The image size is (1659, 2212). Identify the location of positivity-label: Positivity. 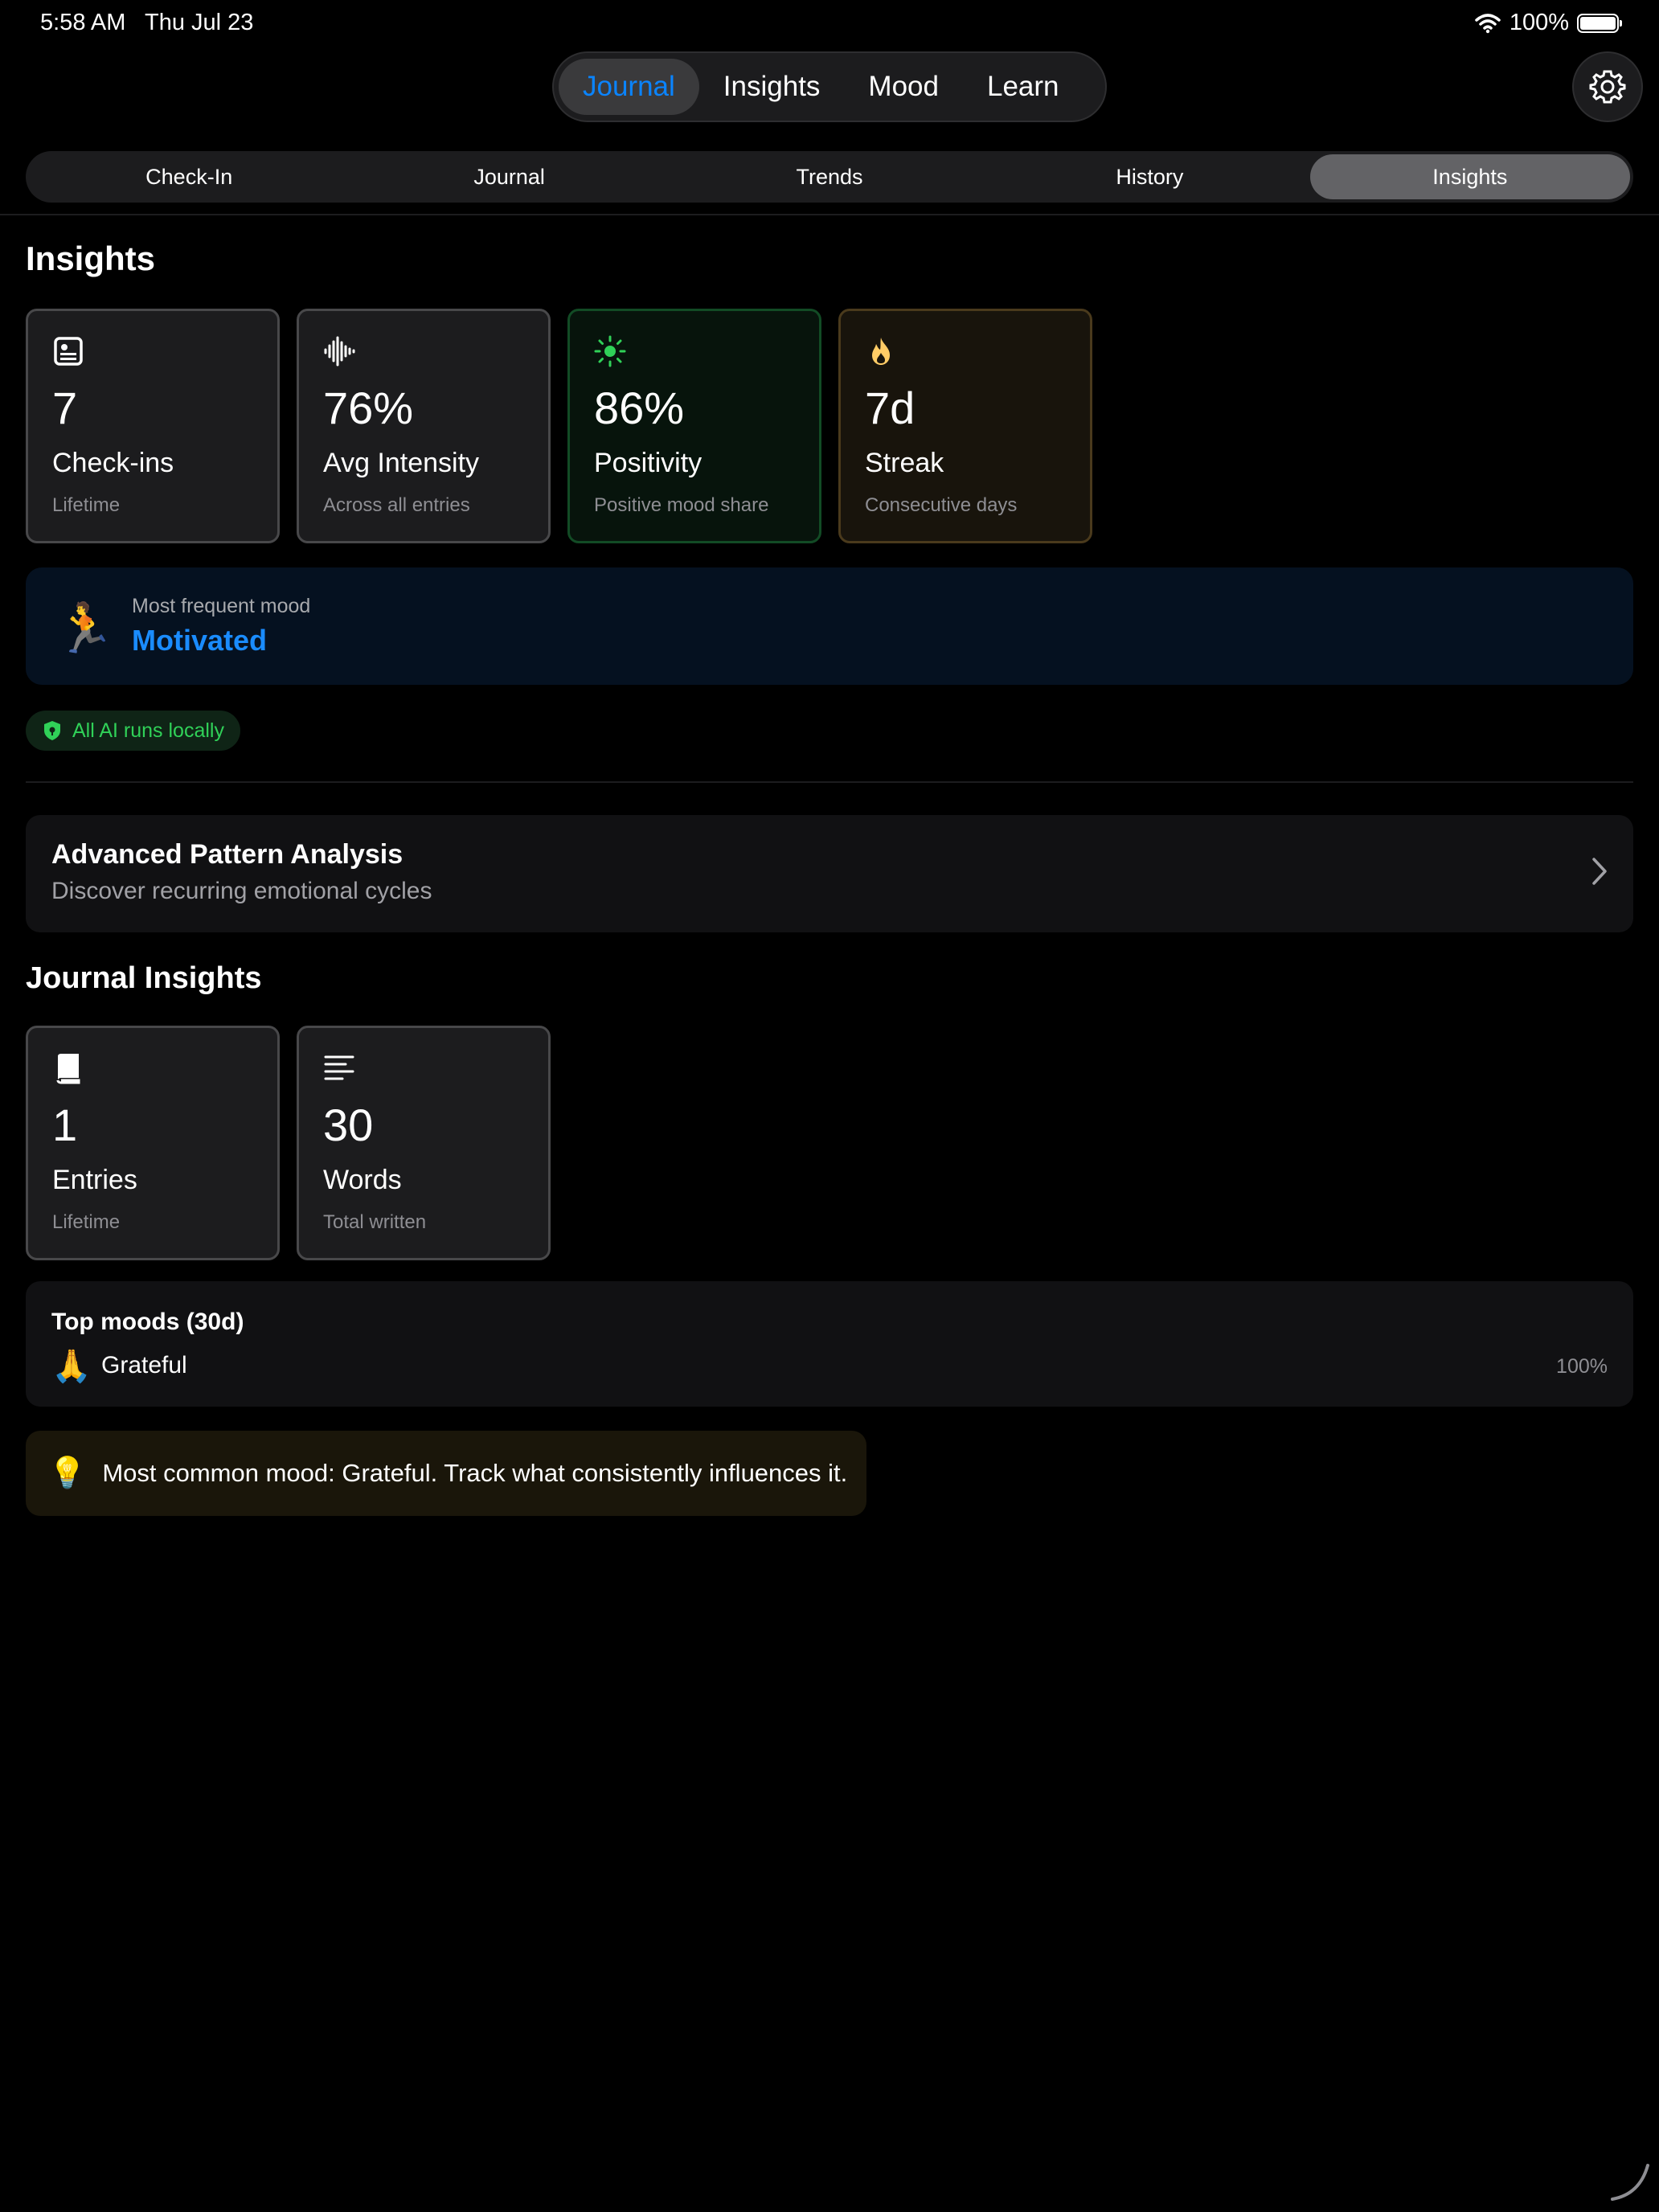
(648, 463).